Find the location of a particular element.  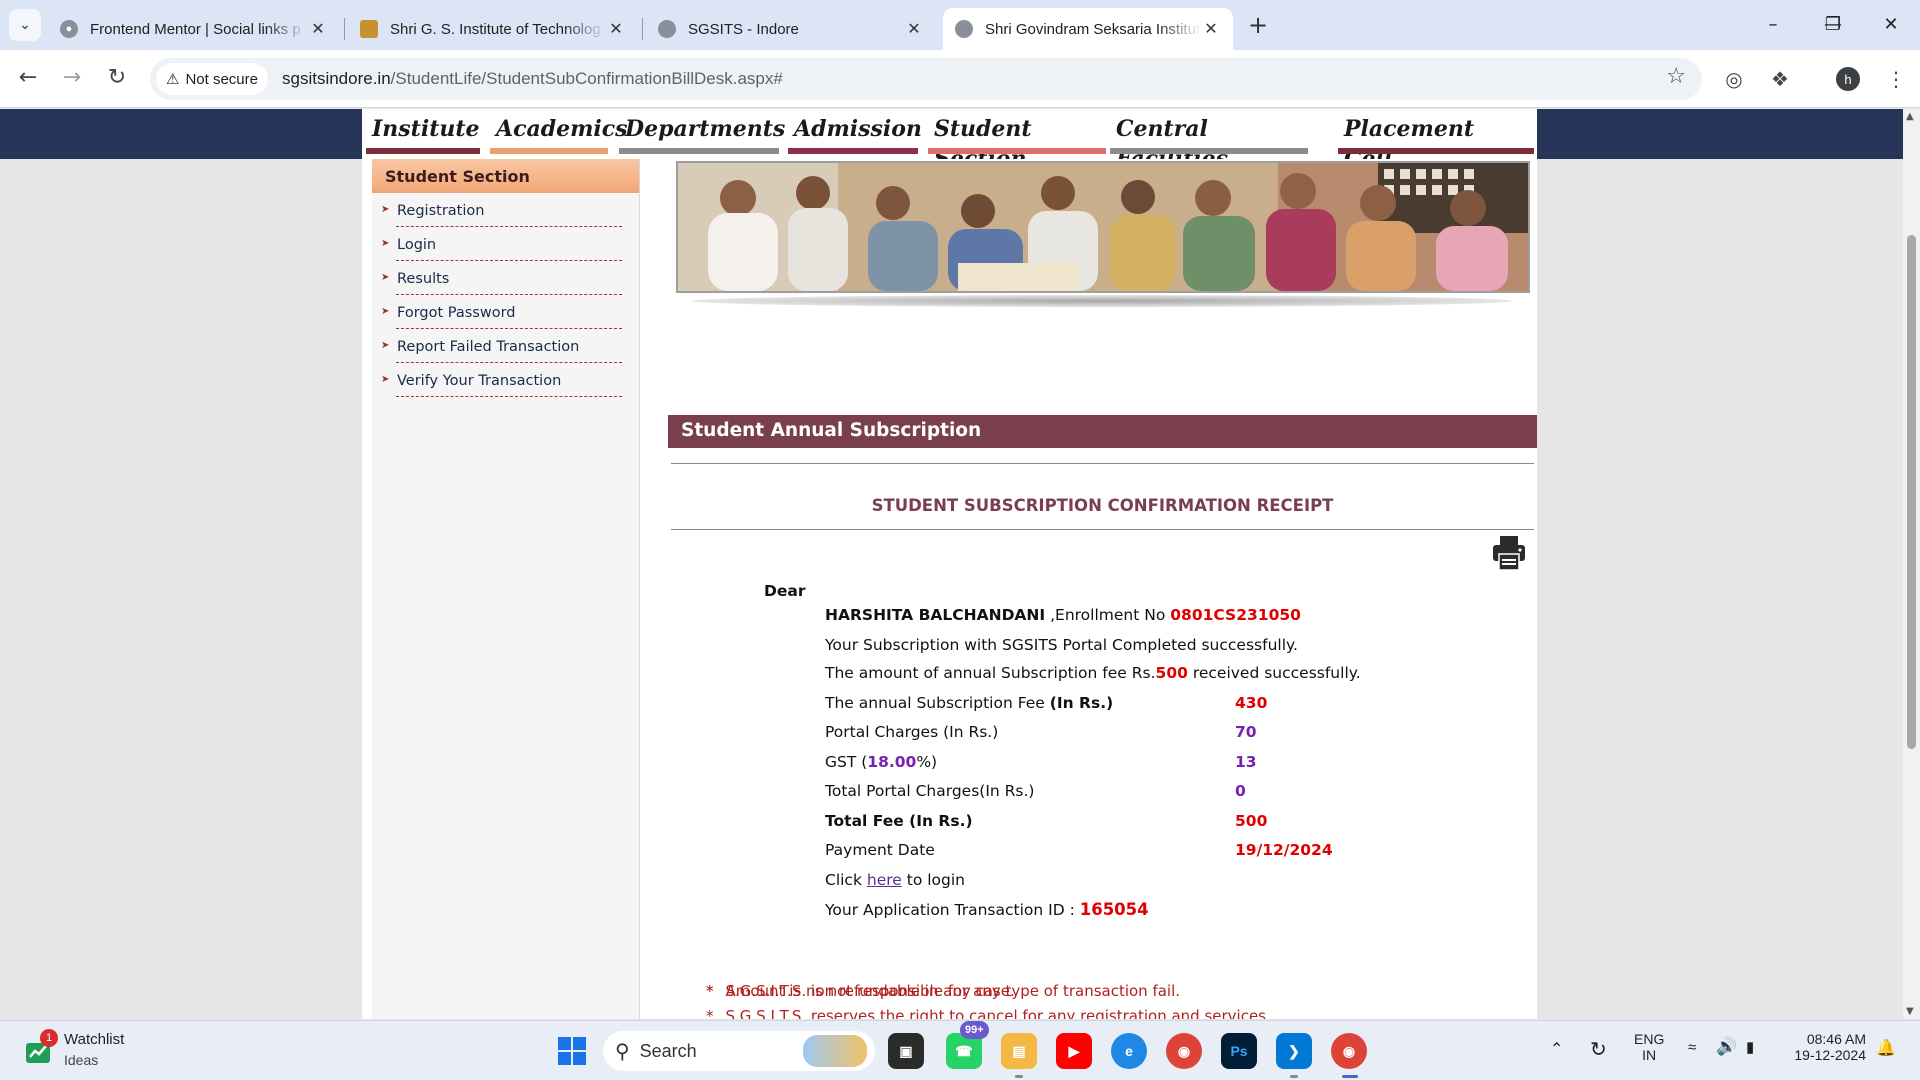

globe-favicon-icon is located at coordinates (964, 29).